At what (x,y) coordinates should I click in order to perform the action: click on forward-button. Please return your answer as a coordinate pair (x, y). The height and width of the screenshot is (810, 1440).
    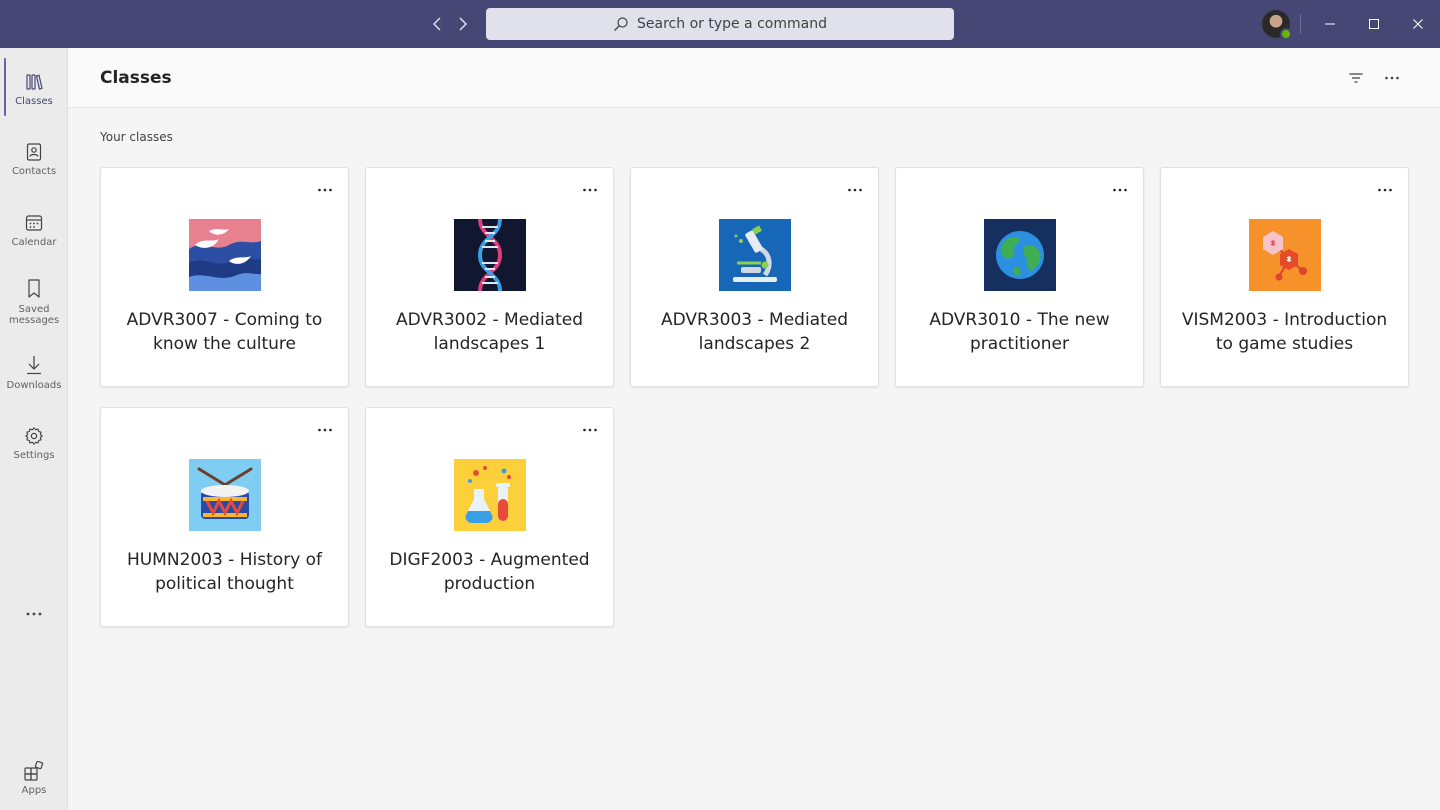
    Looking at the image, I should click on (462, 24).